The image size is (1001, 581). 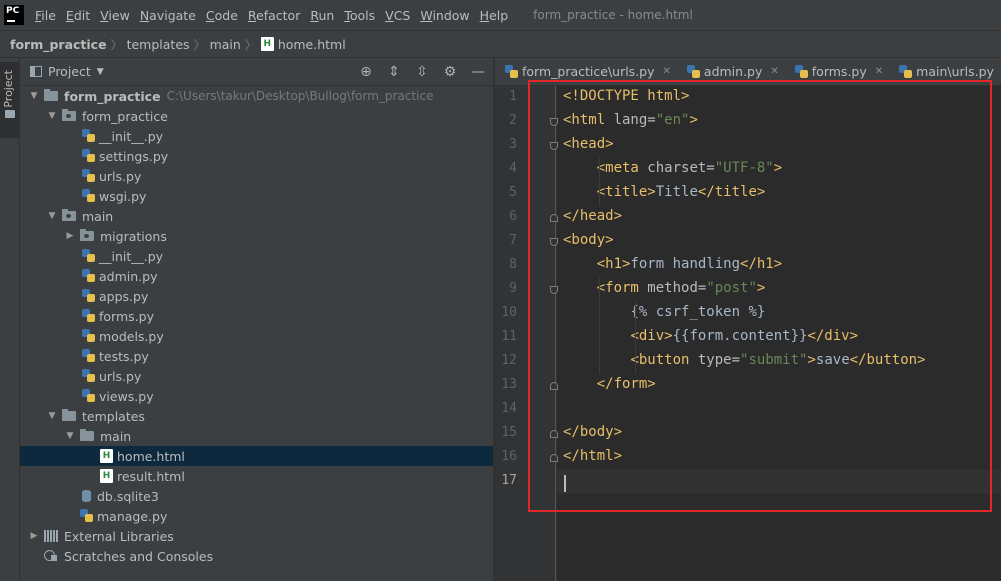 I want to click on tab-main-urls: main\urls.py ✕, so click(x=945, y=71).